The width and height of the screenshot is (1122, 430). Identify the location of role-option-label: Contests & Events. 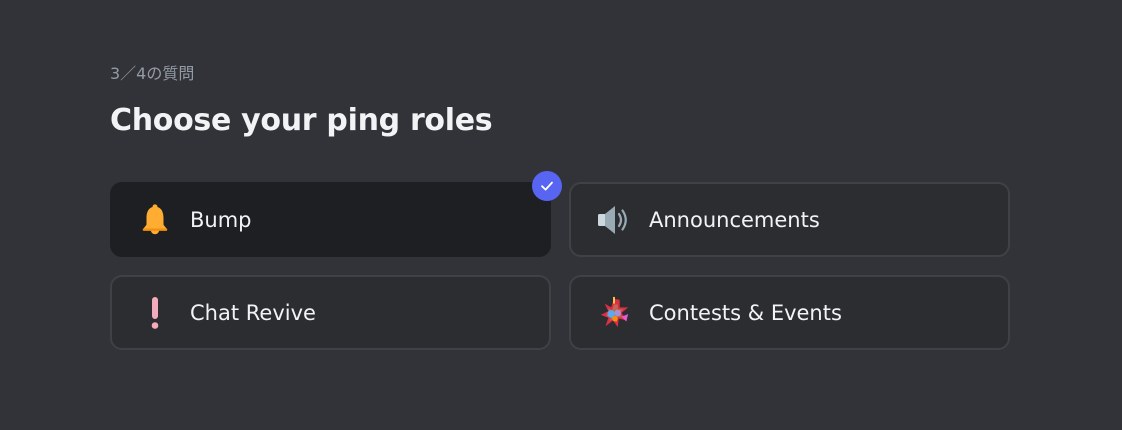
(745, 312).